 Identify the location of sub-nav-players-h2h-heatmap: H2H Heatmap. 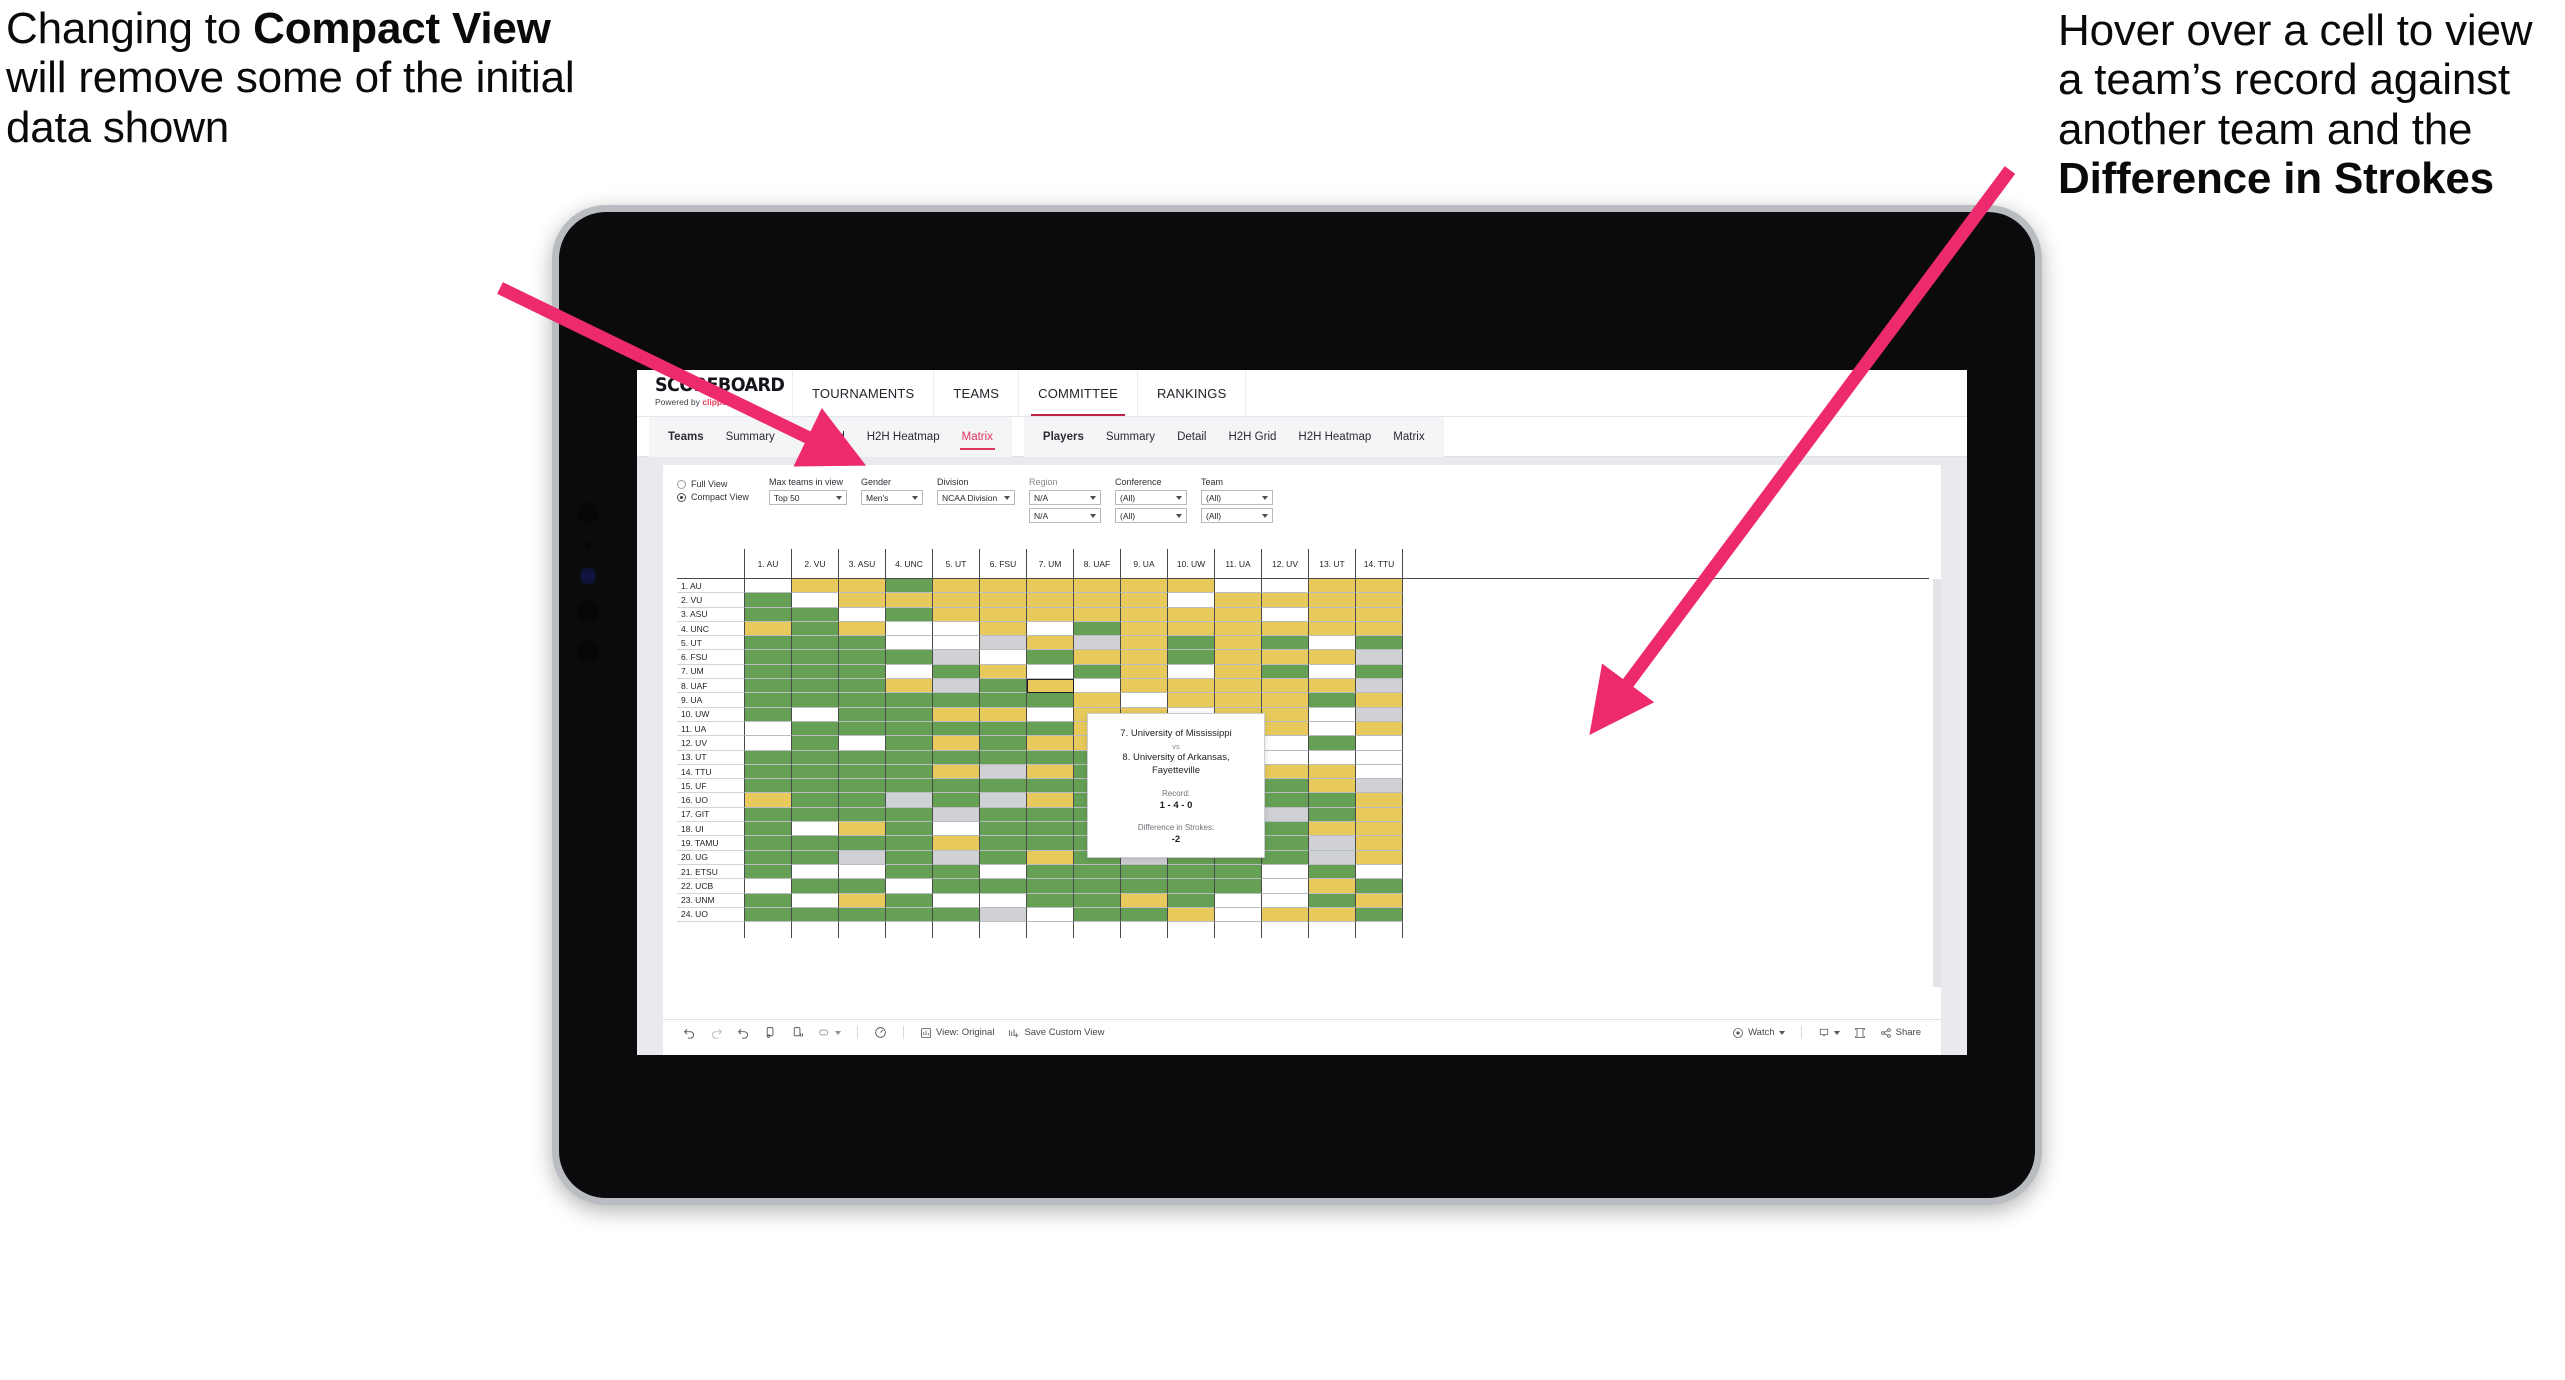
(1334, 437).